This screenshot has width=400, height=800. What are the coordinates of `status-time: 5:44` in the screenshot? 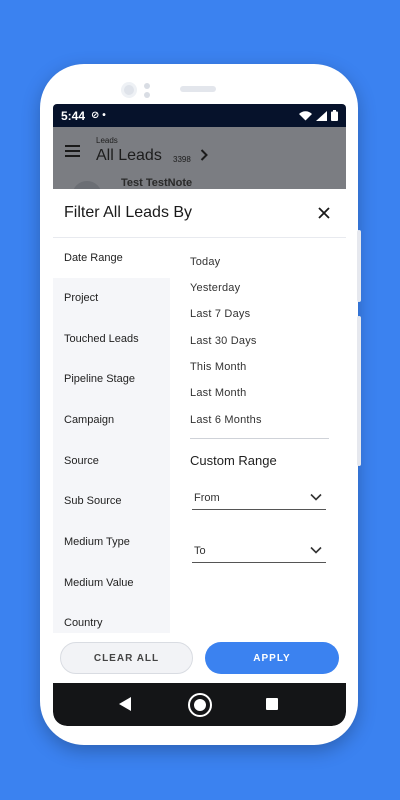 It's located at (73, 115).